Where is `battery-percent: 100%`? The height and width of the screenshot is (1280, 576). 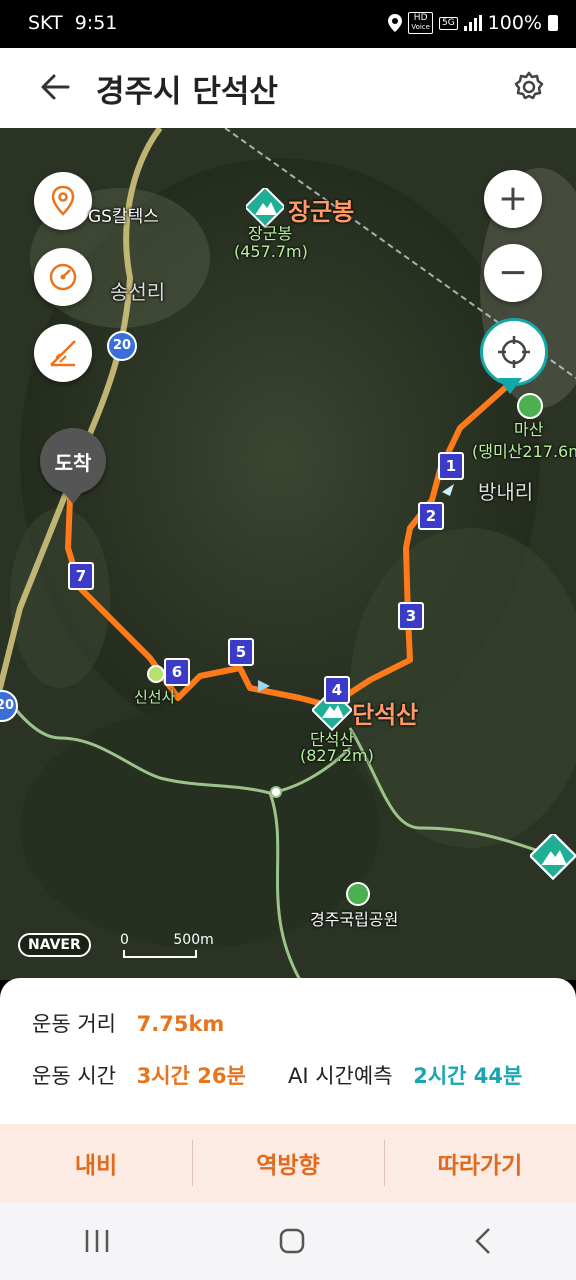
battery-percent: 100% is located at coordinates (514, 23).